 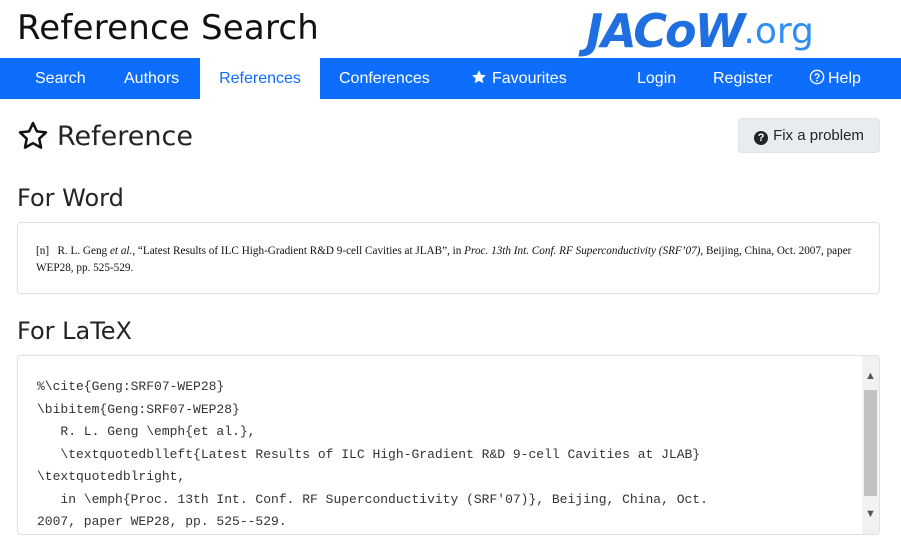 I want to click on scroll-thumb, so click(x=870, y=443).